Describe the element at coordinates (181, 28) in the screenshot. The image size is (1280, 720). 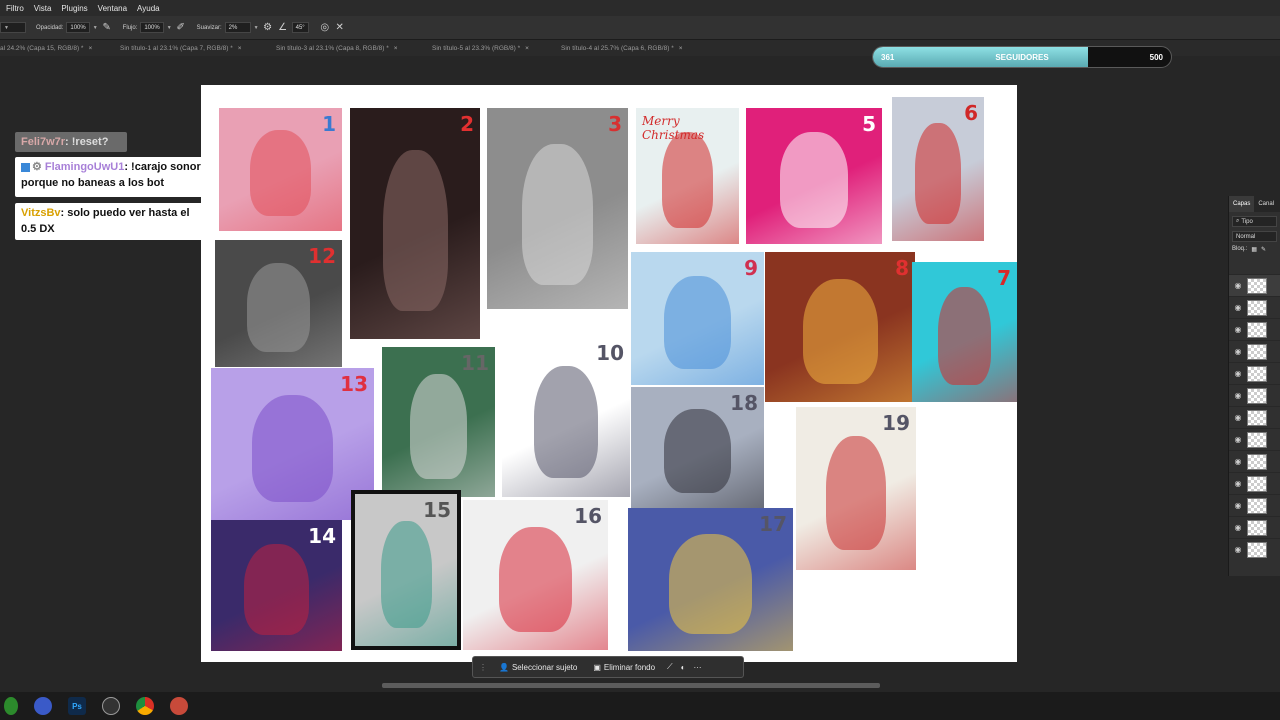
I see `airbrush-icon: ✐` at that location.